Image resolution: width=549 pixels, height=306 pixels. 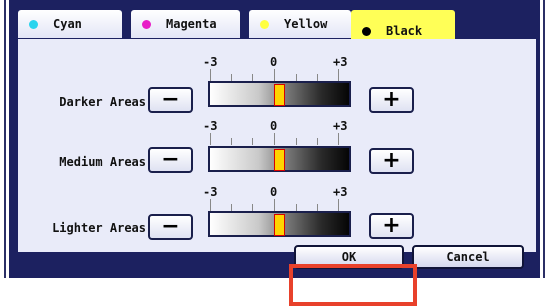 I want to click on medium-minus-button: −, so click(x=170, y=160).